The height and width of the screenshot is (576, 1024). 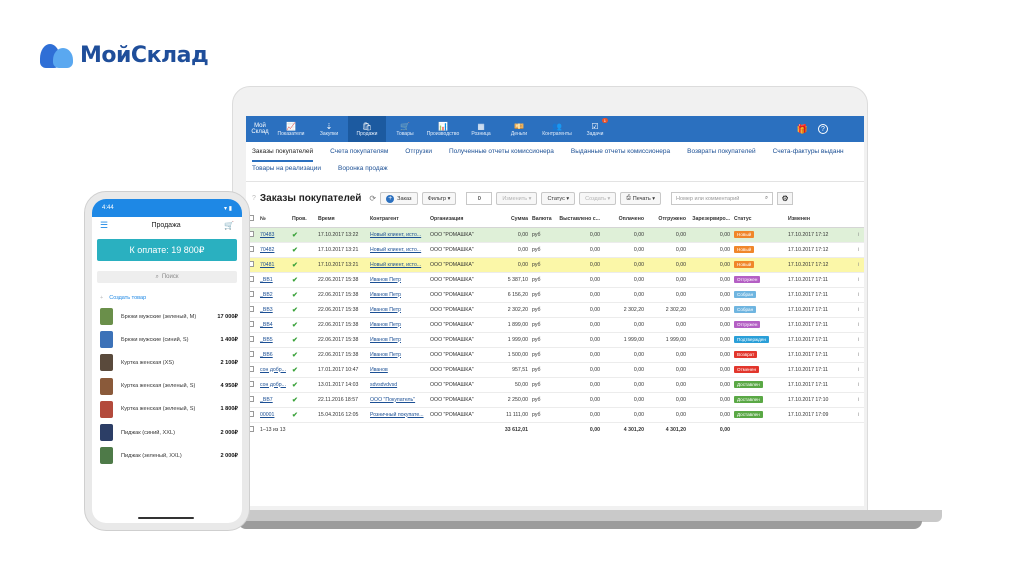 I want to click on nav-item-2: 🛍 Продажи, so click(x=367, y=129).